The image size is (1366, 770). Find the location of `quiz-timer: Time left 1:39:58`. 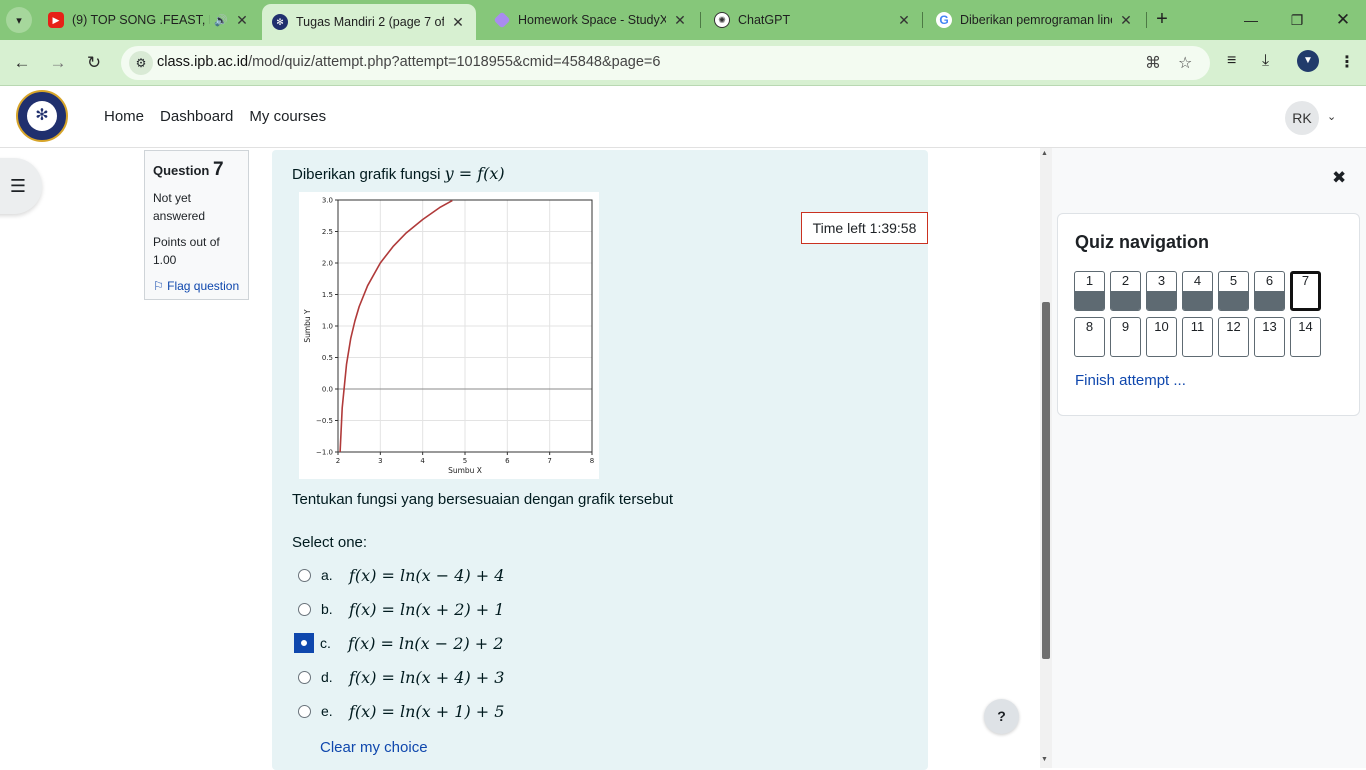

quiz-timer: Time left 1:39:58 is located at coordinates (864, 228).